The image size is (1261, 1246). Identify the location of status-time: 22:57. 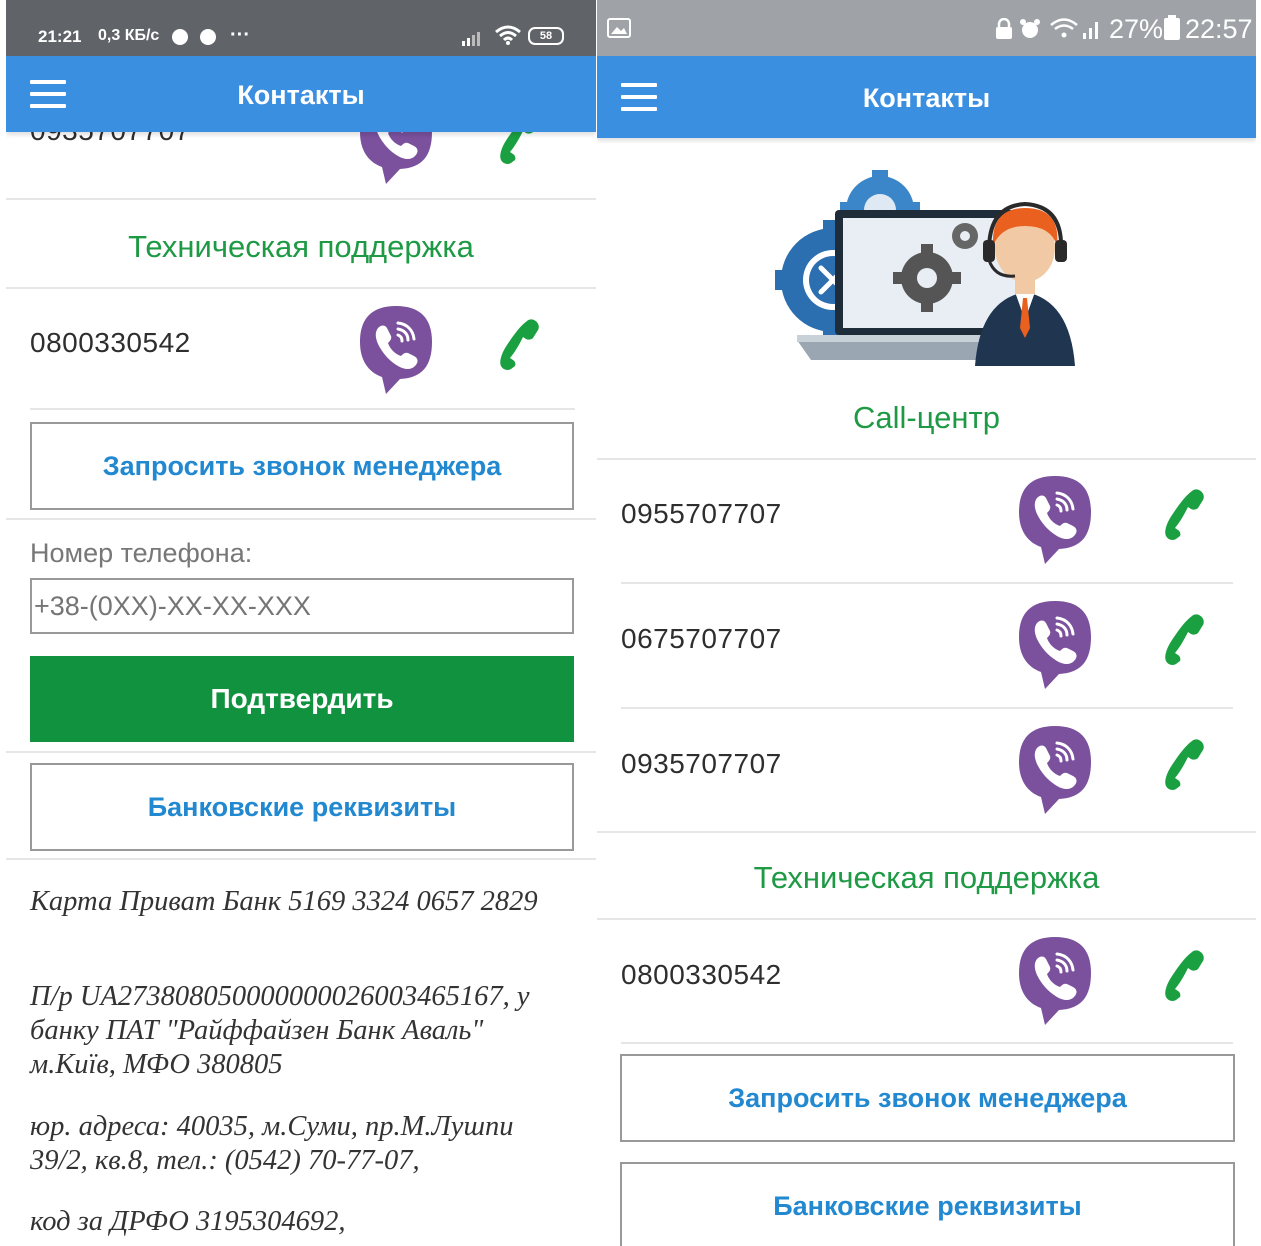
(1219, 29).